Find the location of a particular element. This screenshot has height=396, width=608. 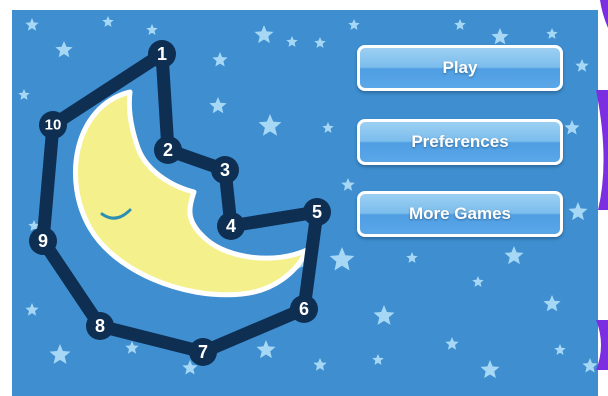

preferences-button: Preferences is located at coordinates (460, 142).